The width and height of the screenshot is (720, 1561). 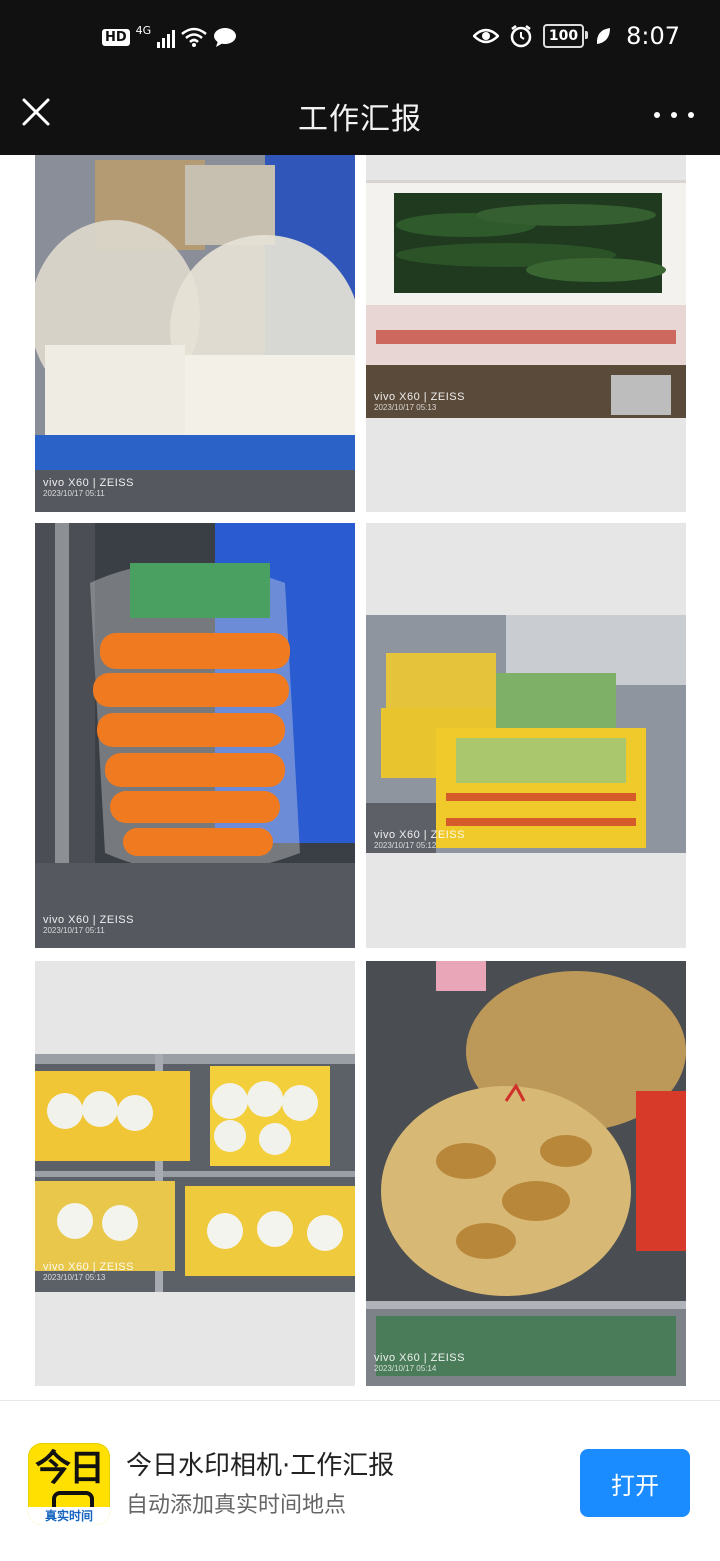 I want to click on photo-carrots-image, so click(x=195, y=735).